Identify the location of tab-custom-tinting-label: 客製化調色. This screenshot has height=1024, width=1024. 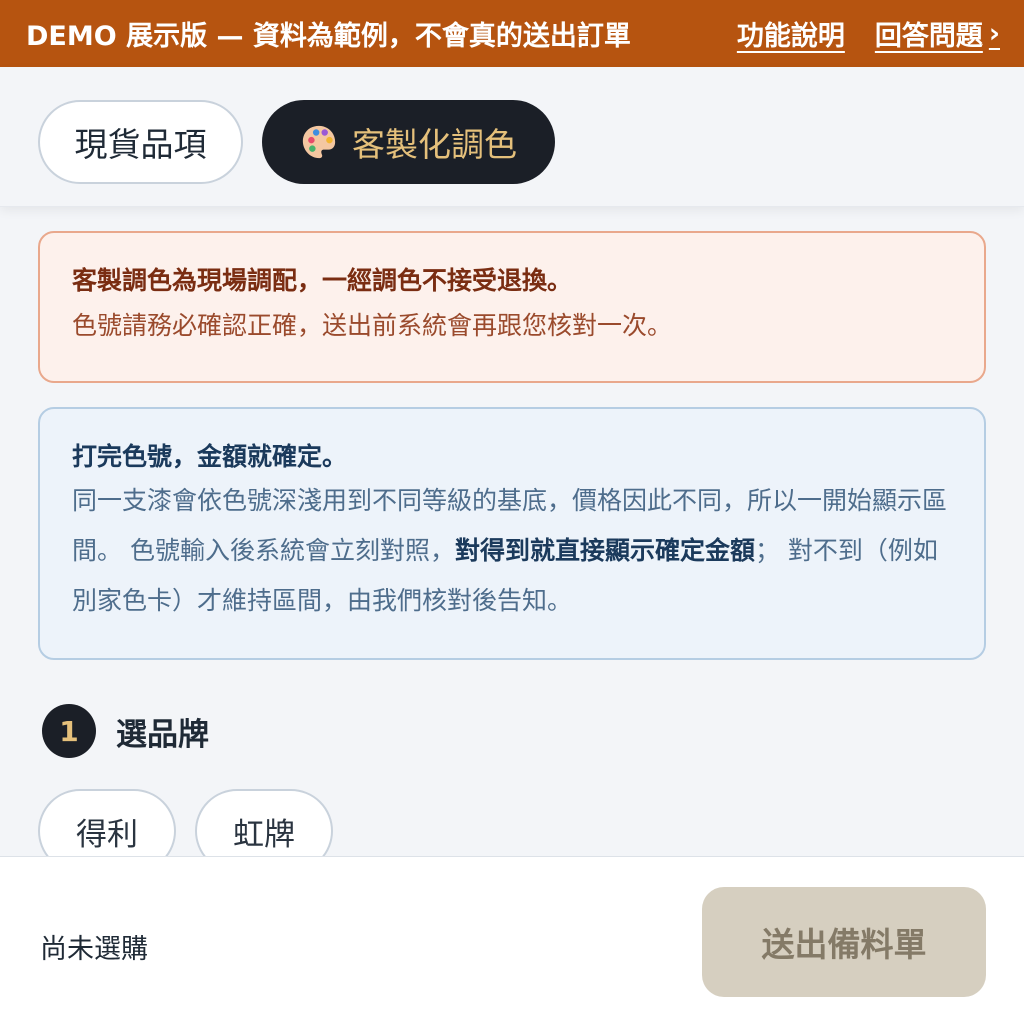
(434, 144).